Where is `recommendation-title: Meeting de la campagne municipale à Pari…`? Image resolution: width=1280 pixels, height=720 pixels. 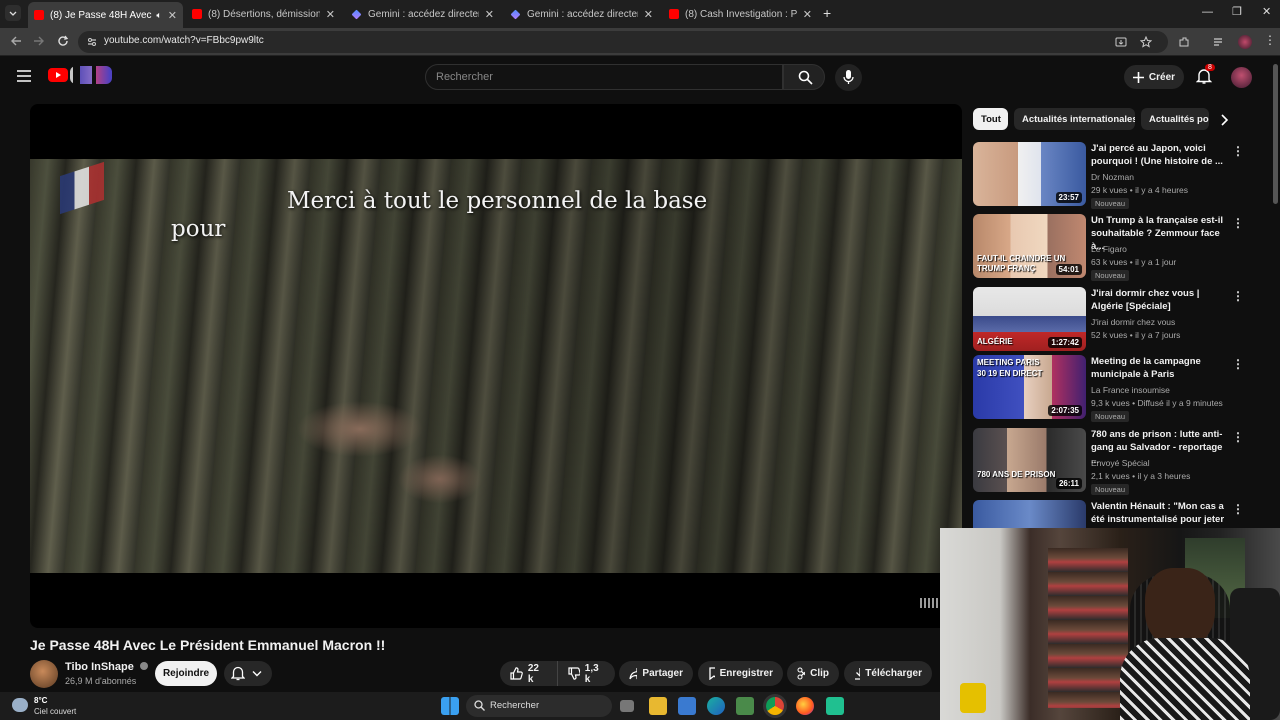 recommendation-title: Meeting de la campagne municipale à Pari… is located at coordinates (1161, 368).